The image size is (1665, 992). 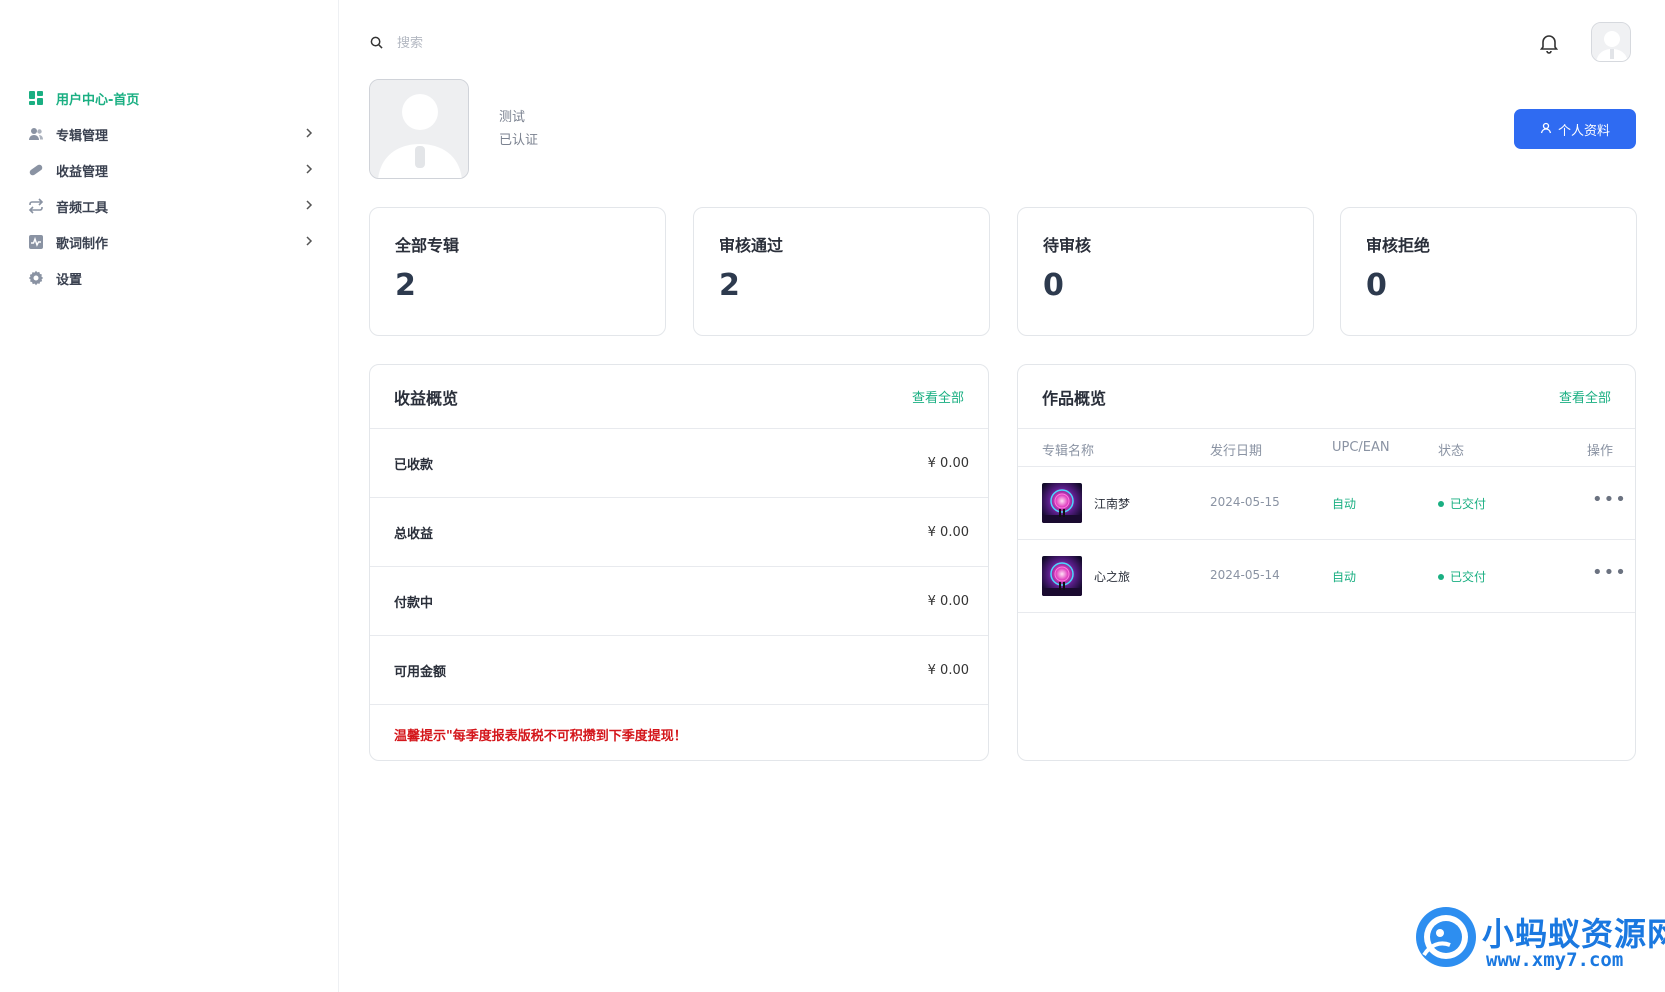 I want to click on earnings-row: 已收款 ¥ 0.00, so click(x=679, y=463).